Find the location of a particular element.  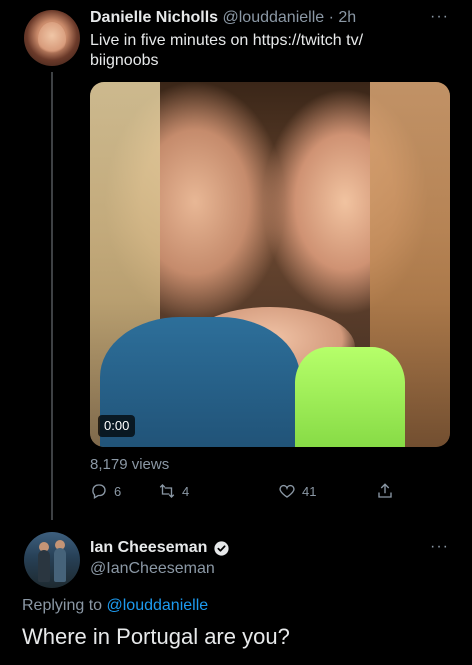

like-count: 41 is located at coordinates (309, 491).